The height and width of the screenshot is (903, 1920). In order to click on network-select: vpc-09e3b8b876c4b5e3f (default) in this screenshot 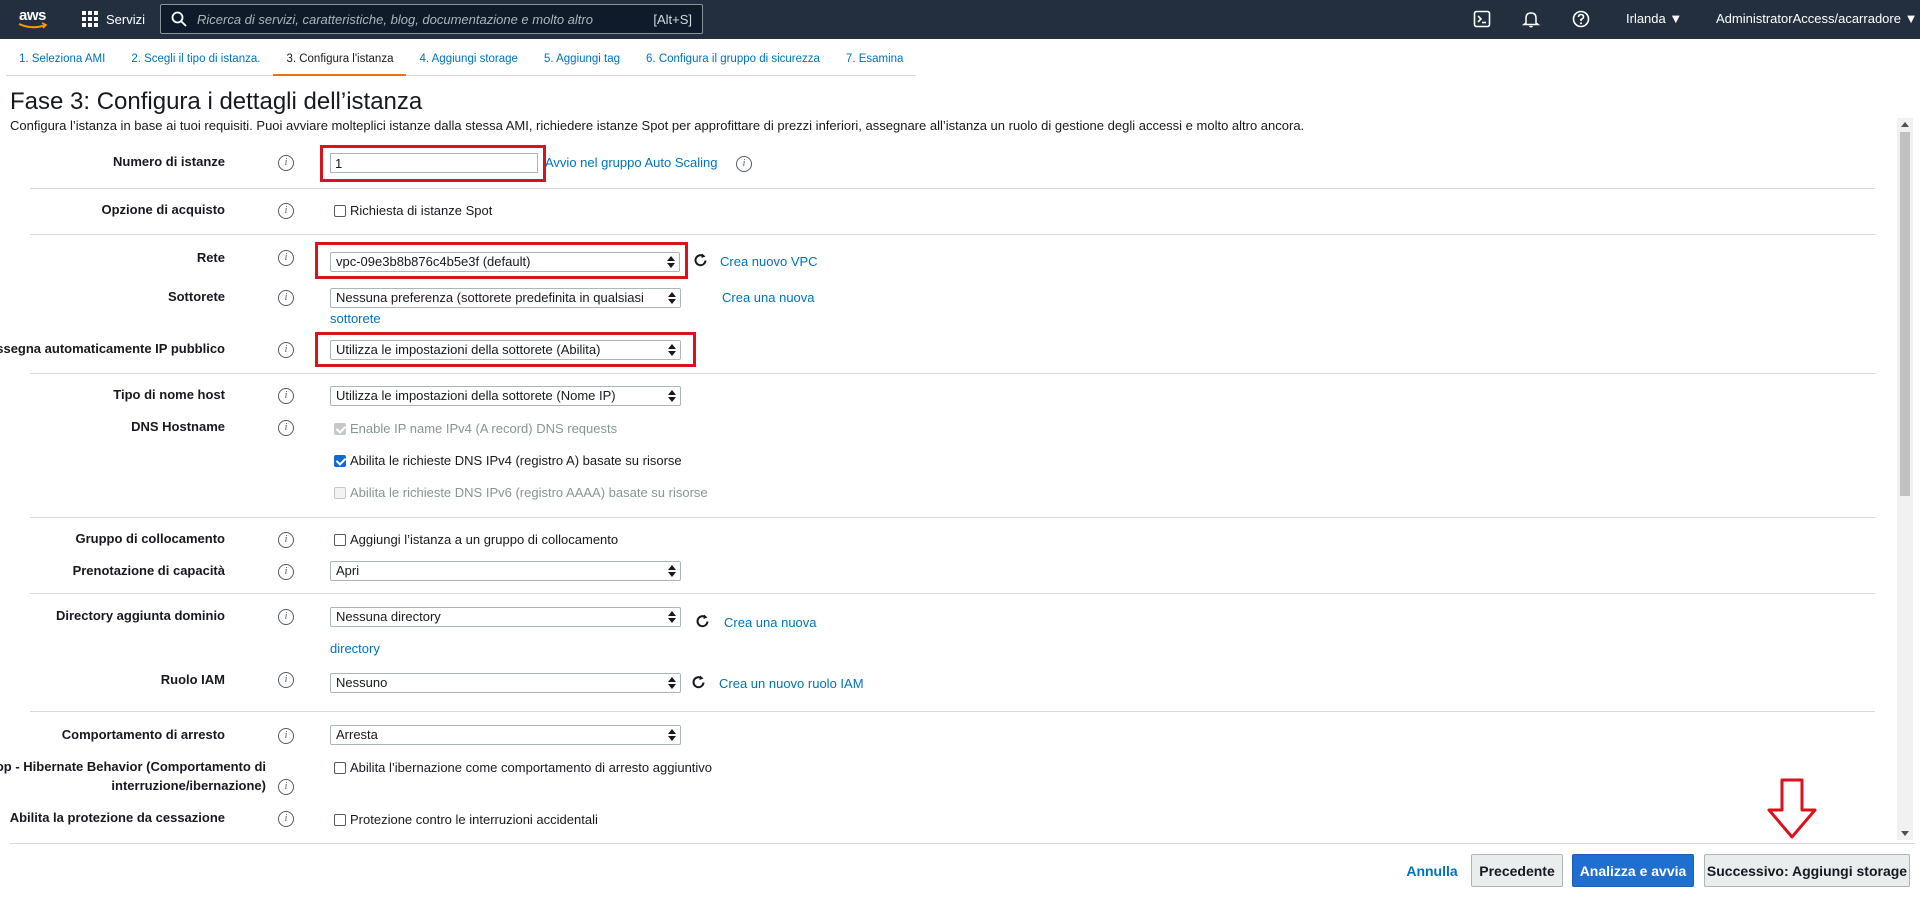, I will do `click(505, 262)`.